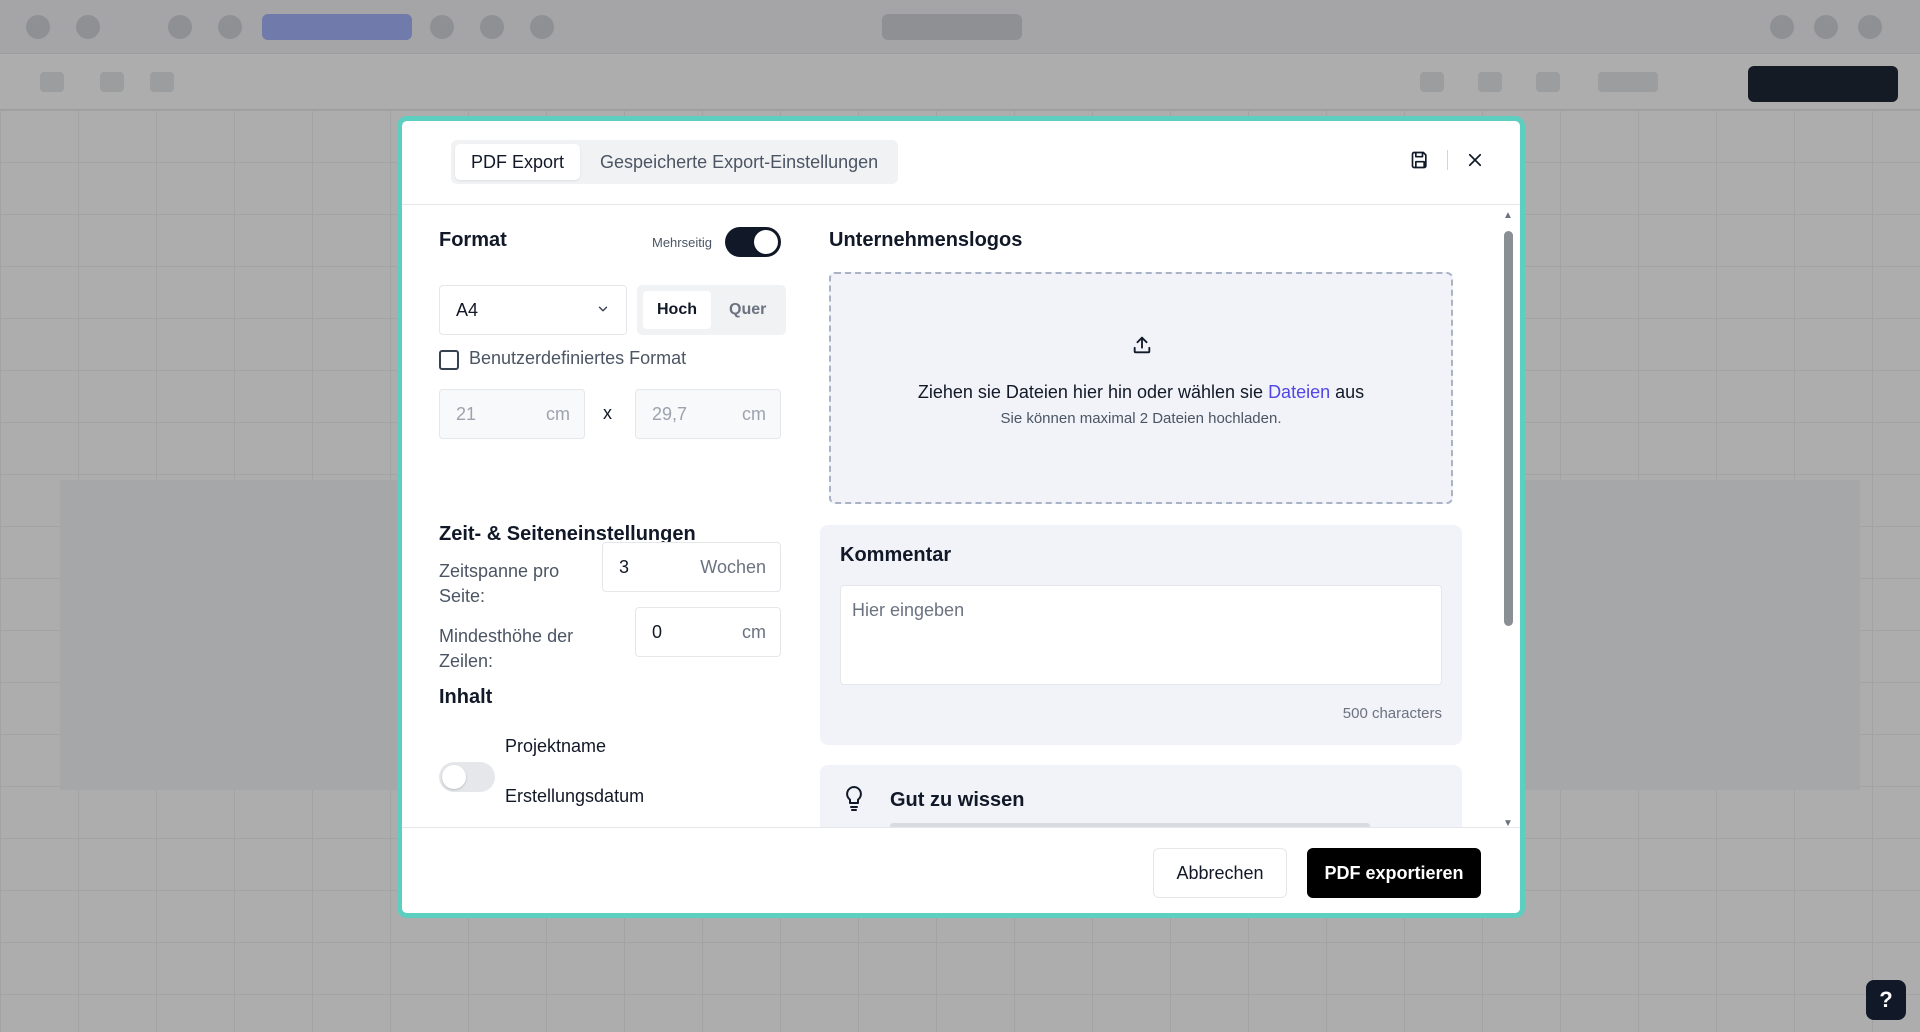  Describe the element at coordinates (1347, 392) in the screenshot. I see `dropzone-text-after: aus` at that location.